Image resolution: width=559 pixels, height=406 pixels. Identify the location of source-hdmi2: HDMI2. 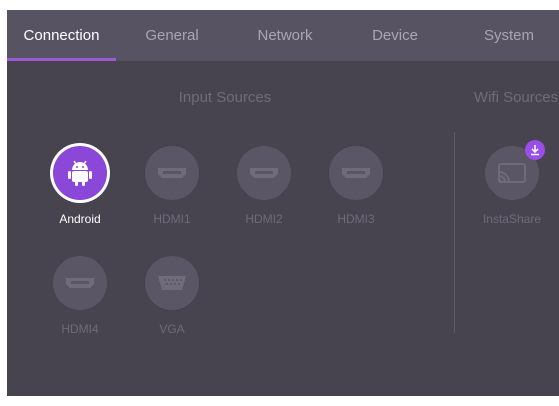
(264, 186).